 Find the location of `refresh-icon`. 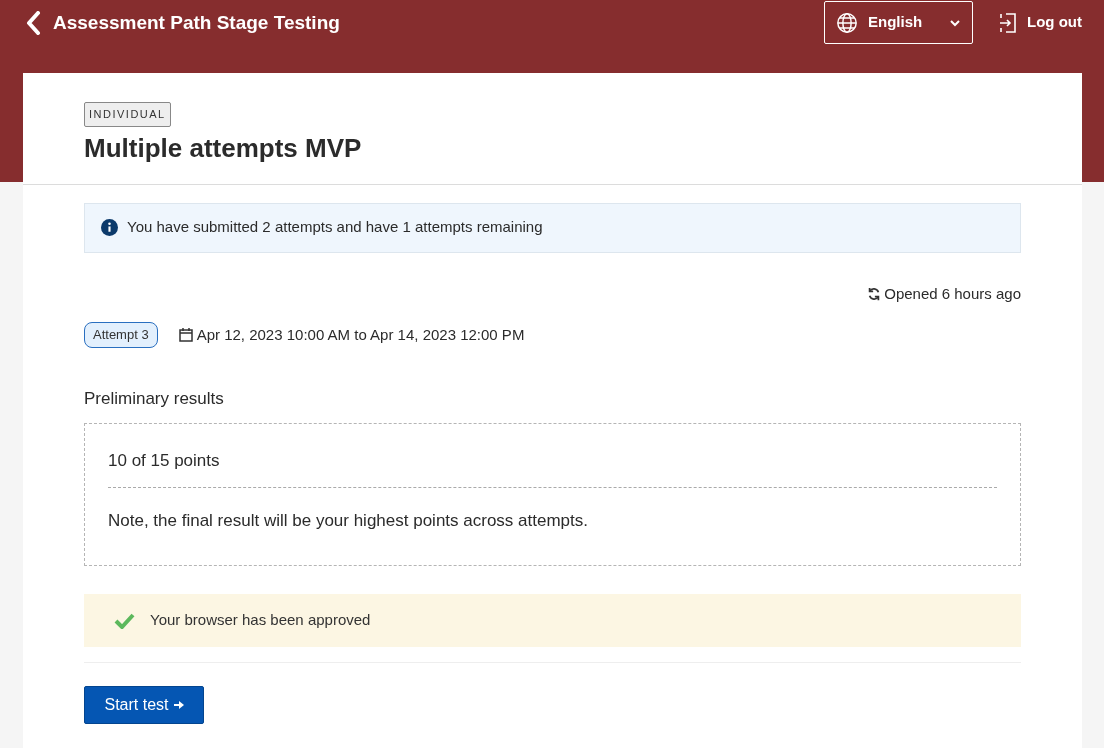

refresh-icon is located at coordinates (874, 293).